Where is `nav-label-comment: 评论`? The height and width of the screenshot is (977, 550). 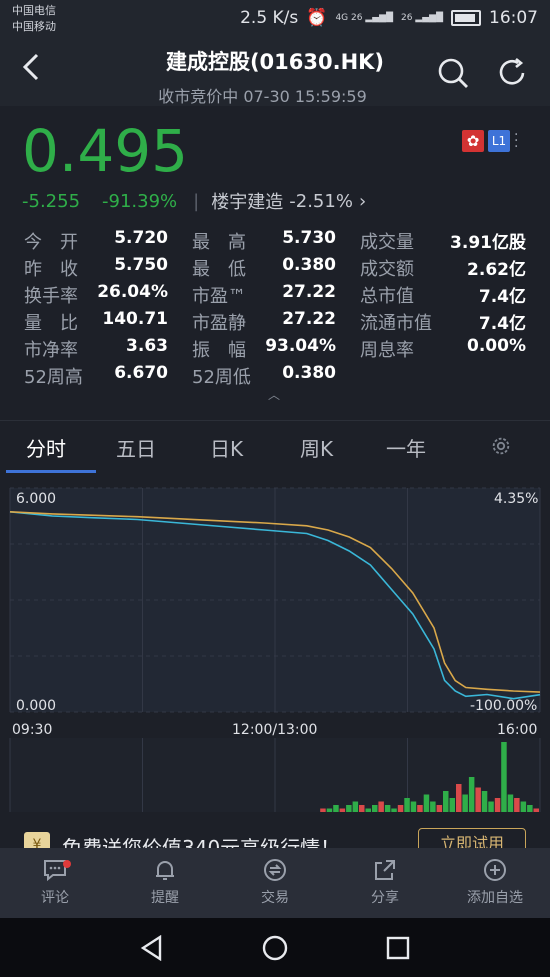
nav-label-comment: 评论 is located at coordinates (55, 898).